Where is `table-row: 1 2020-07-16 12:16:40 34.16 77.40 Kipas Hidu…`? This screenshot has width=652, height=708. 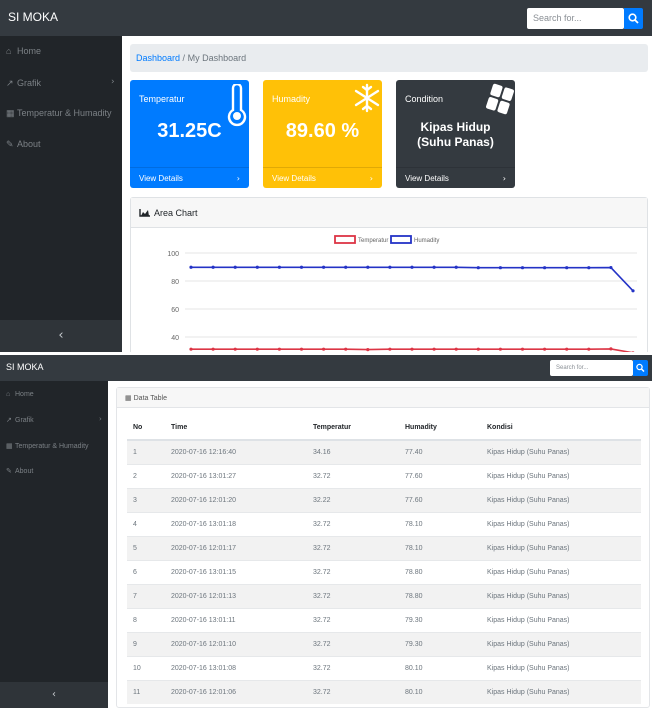 table-row: 1 2020-07-16 12:16:40 34.16 77.40 Kipas Hidu… is located at coordinates (384, 451).